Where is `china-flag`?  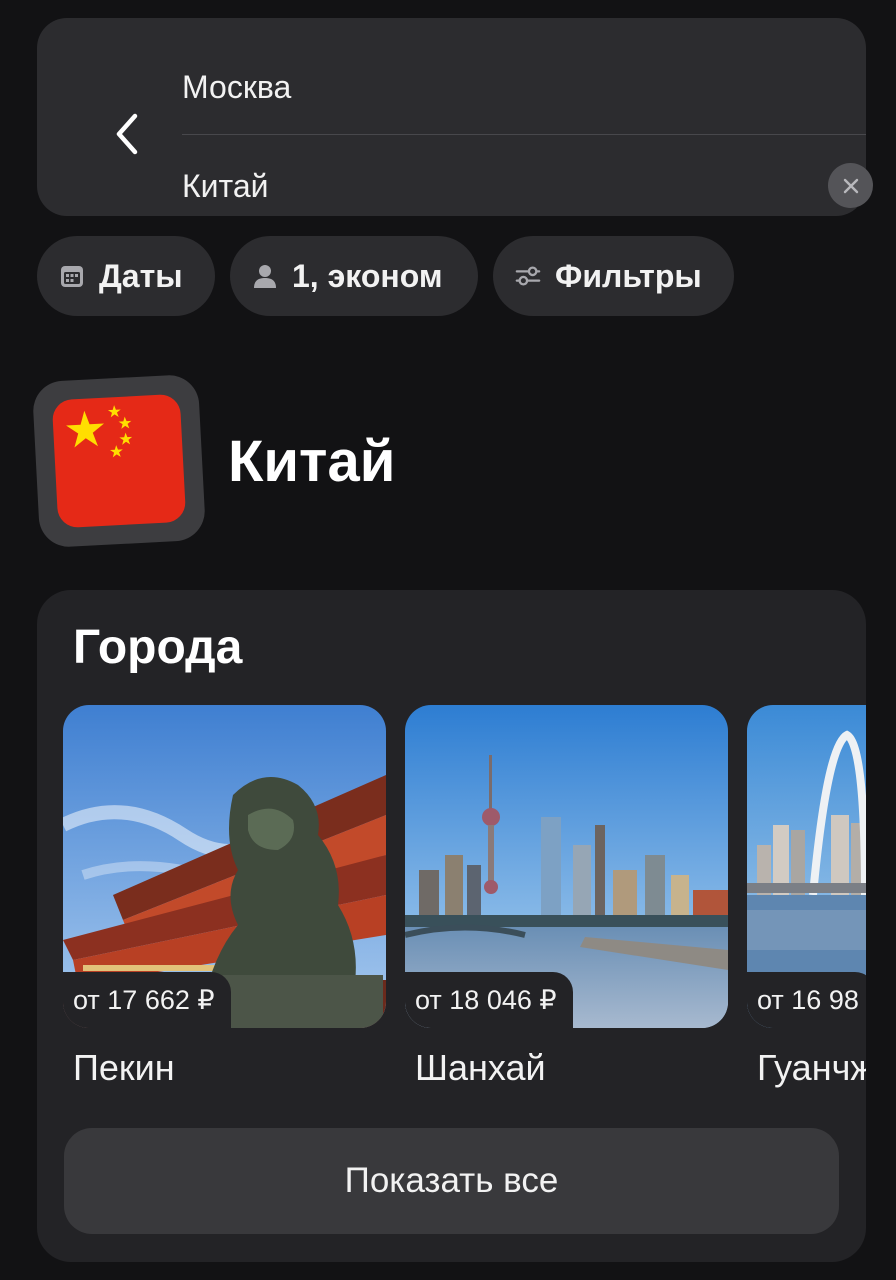
china-flag is located at coordinates (119, 461).